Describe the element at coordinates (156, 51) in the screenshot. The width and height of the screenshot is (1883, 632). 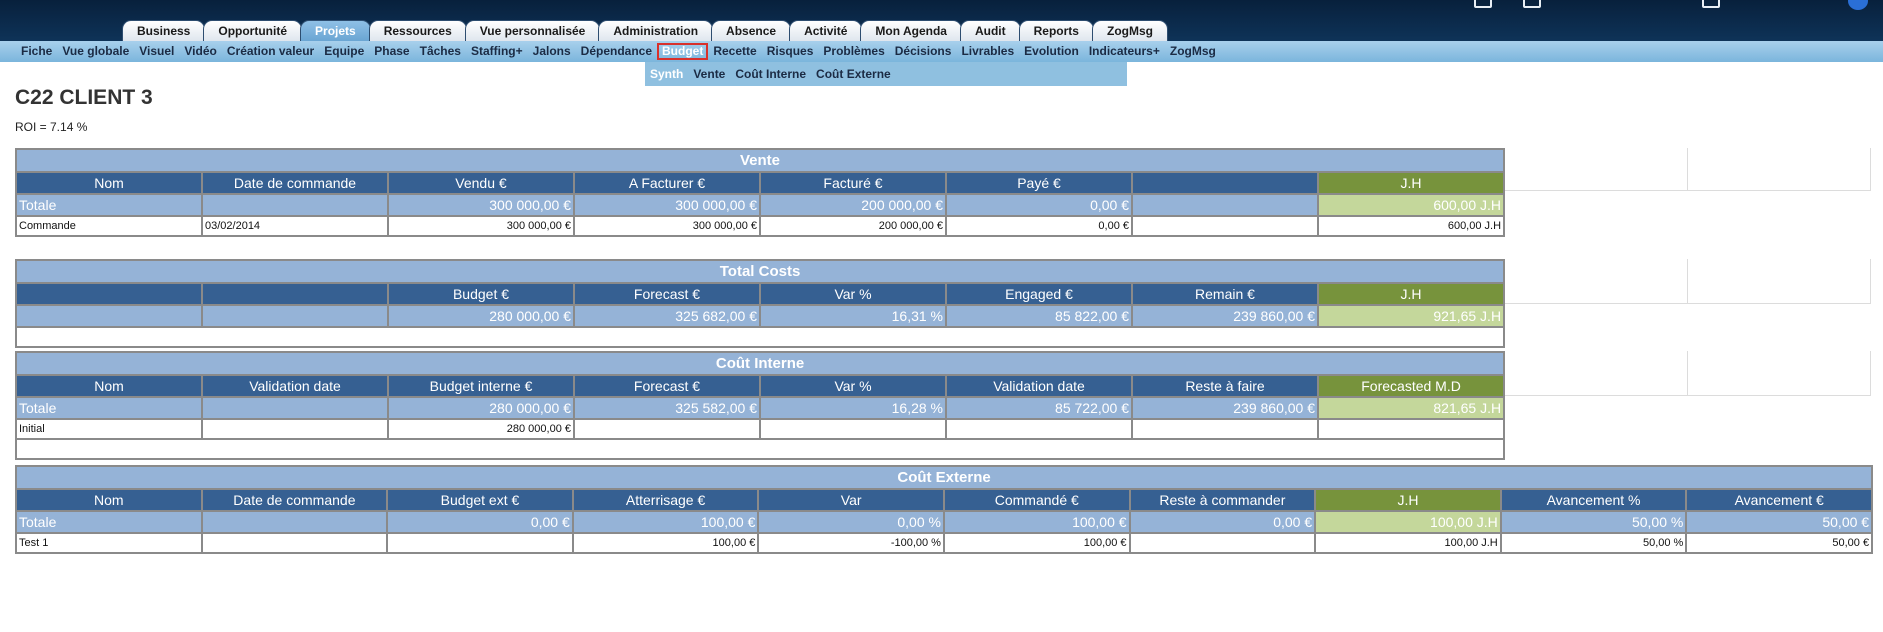
I see `submenu-item-visuel: Visuel` at that location.